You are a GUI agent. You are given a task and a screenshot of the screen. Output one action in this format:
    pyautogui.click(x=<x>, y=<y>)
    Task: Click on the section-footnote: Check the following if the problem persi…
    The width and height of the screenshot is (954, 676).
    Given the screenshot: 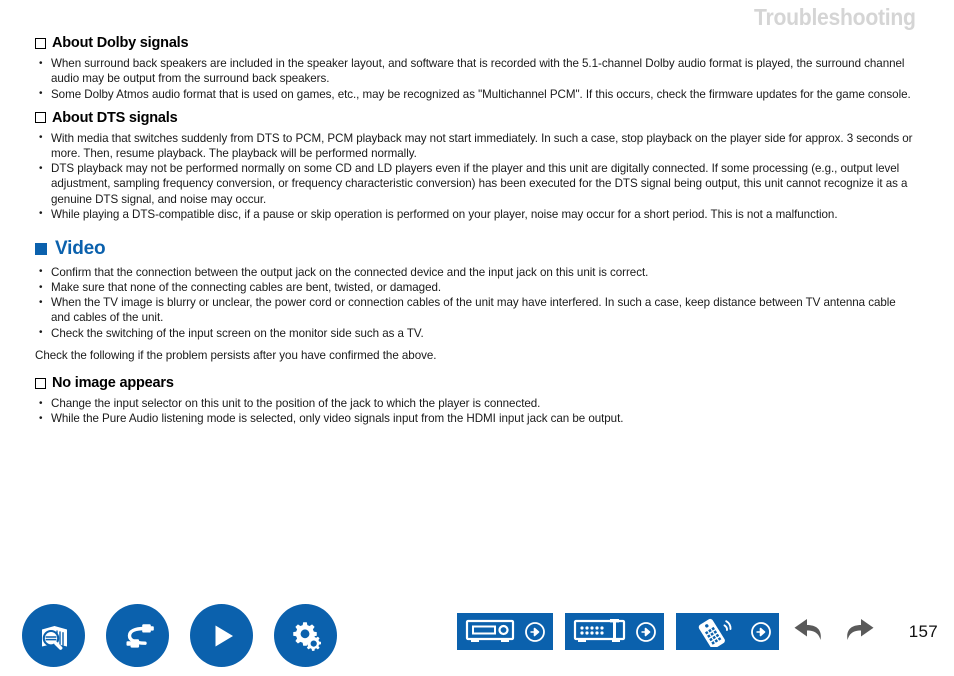 What is the action you would take?
    pyautogui.click(x=236, y=355)
    